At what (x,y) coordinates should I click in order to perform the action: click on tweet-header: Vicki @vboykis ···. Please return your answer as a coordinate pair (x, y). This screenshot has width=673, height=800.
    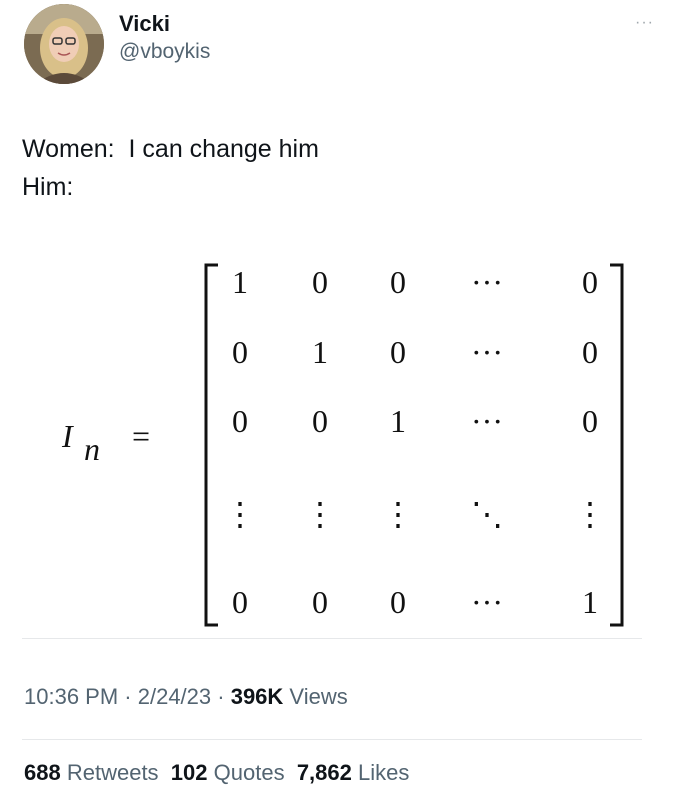
    Looking at the image, I should click on (339, 46).